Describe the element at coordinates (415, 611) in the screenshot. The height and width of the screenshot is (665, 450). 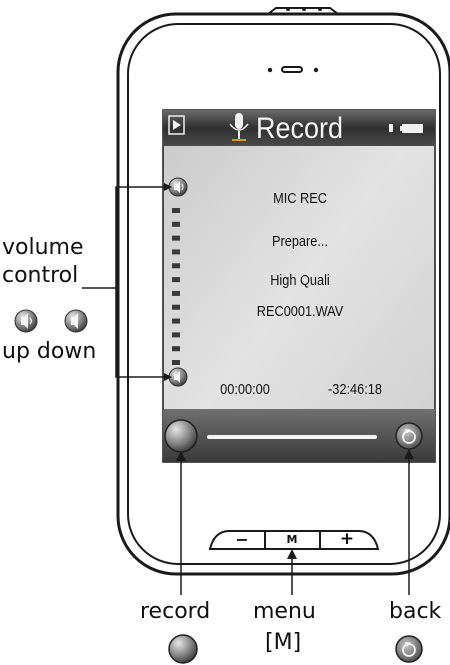
I see `back-label: back` at that location.